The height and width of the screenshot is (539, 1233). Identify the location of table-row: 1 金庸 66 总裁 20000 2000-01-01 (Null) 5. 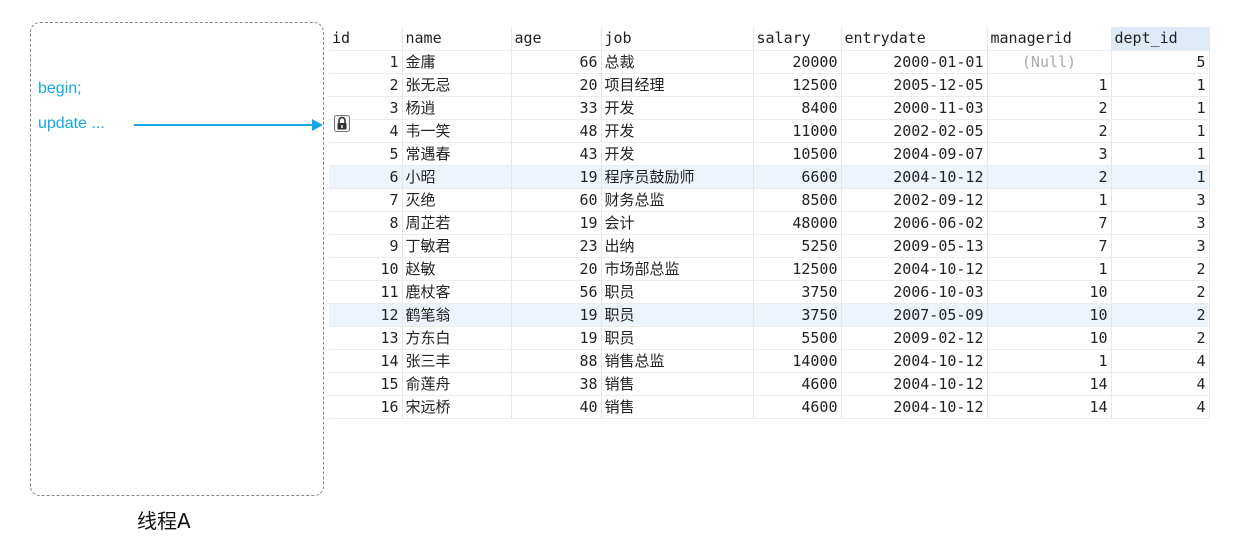
(769, 62).